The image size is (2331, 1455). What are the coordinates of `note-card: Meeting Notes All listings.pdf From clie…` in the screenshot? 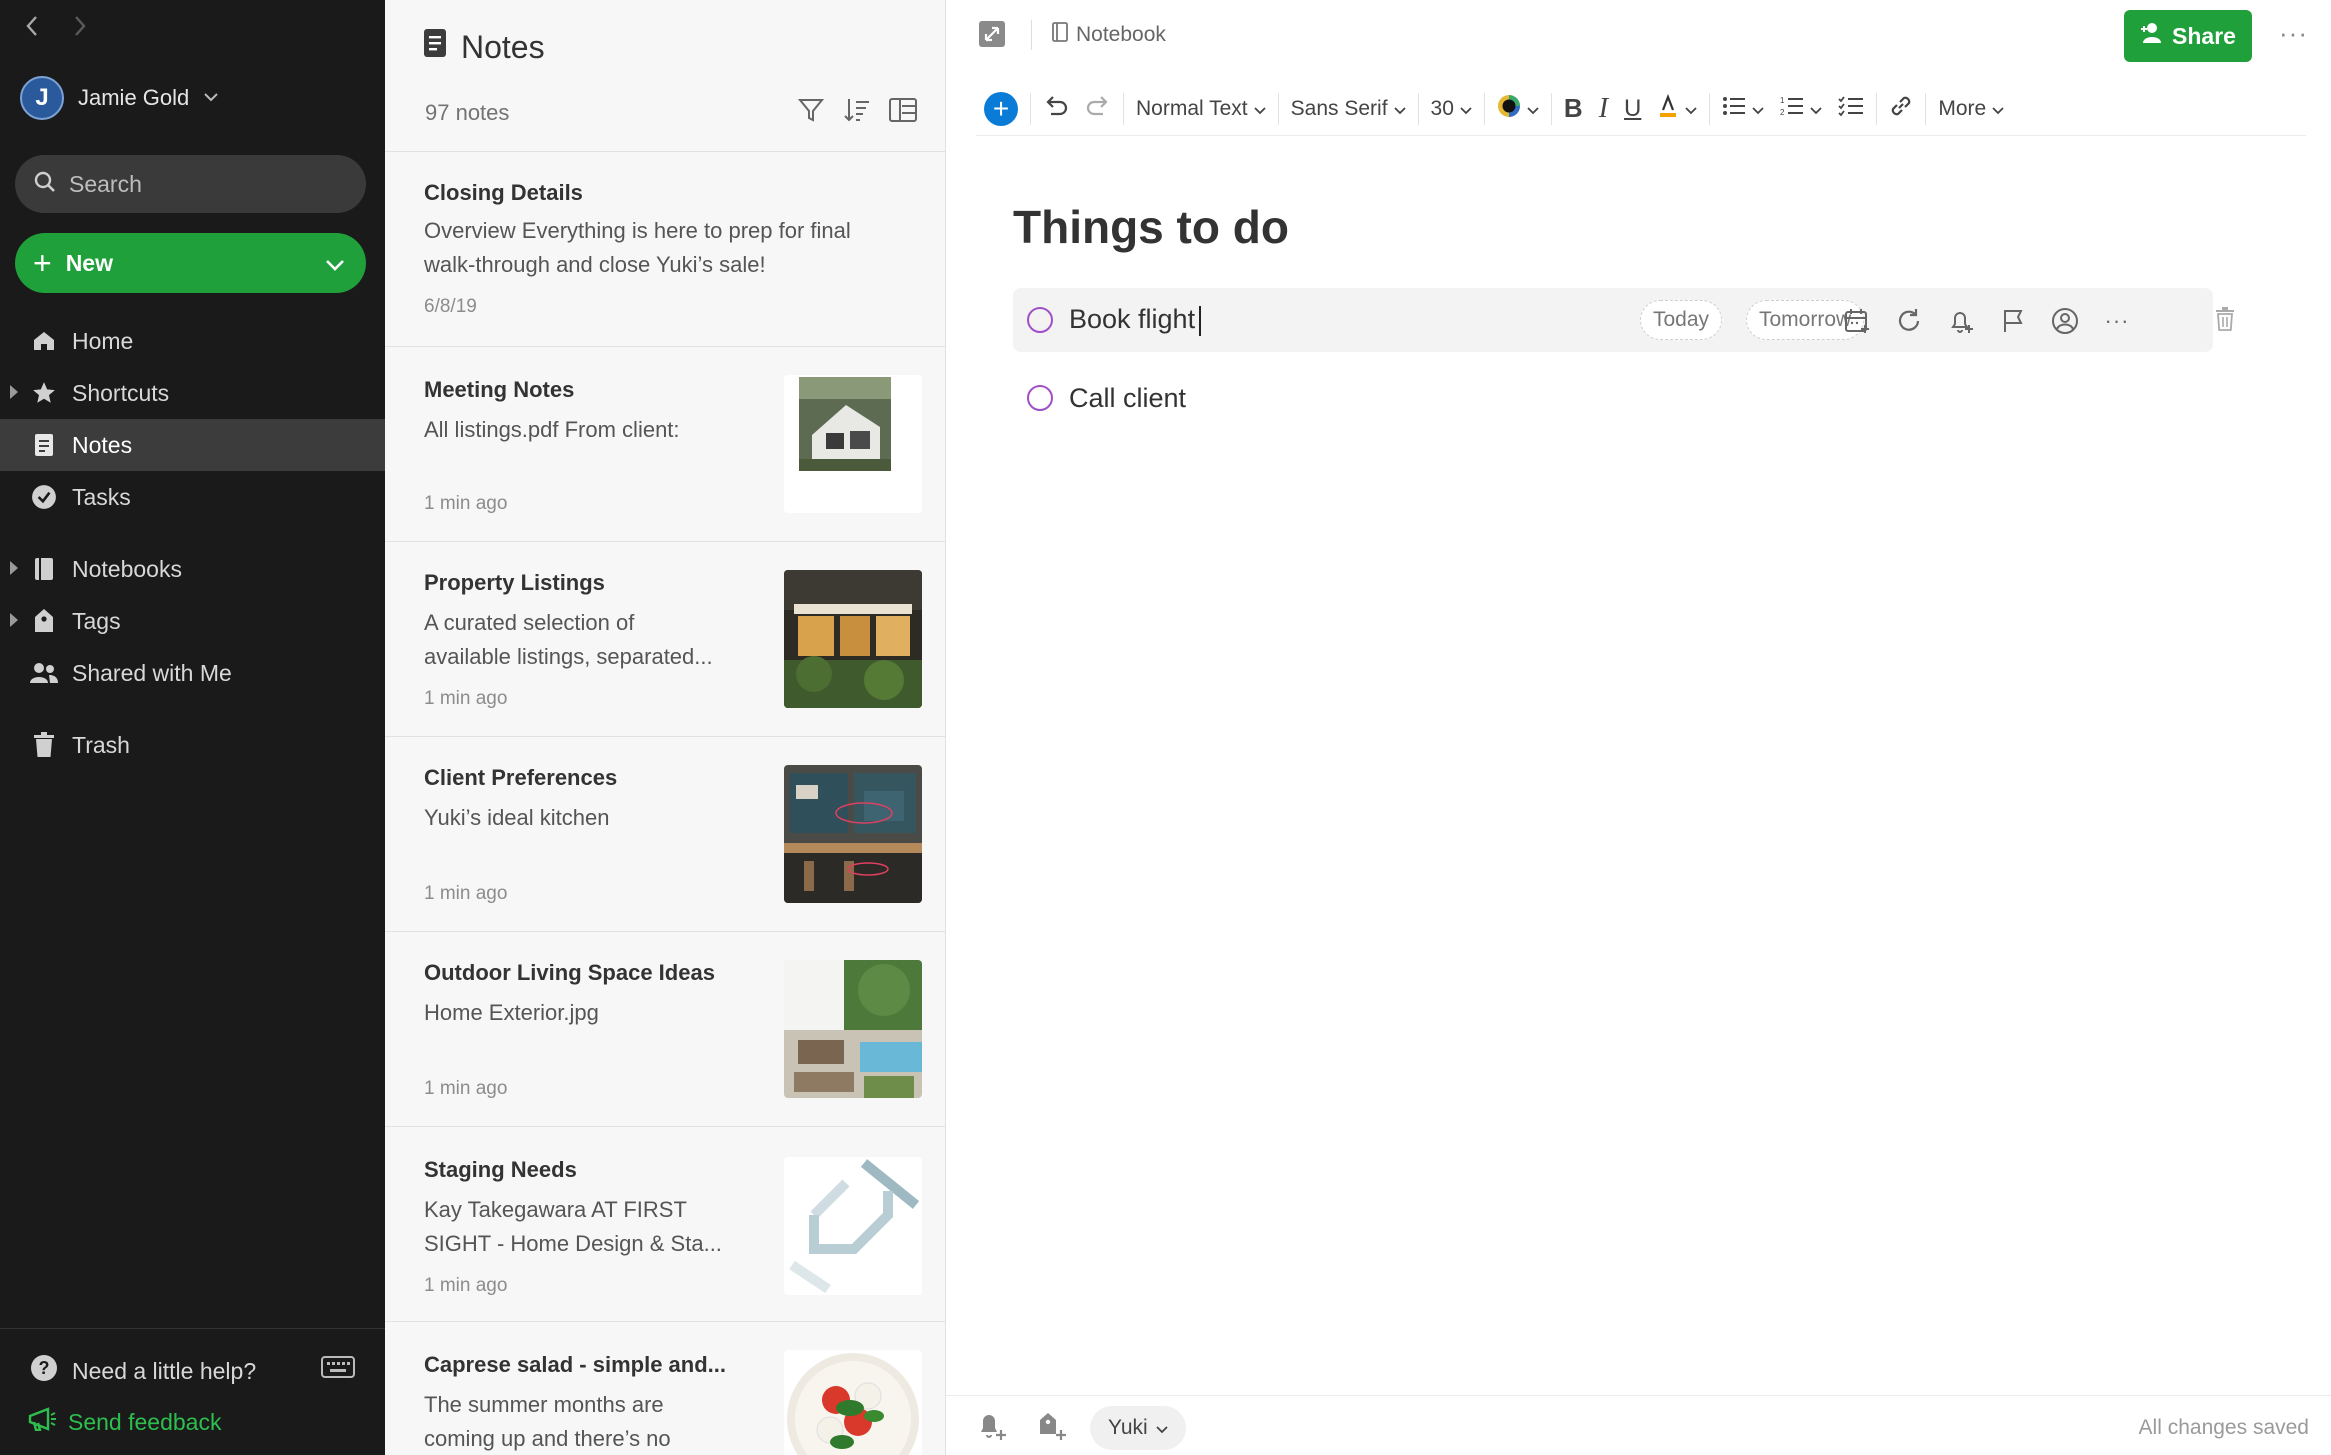 It's located at (665, 444).